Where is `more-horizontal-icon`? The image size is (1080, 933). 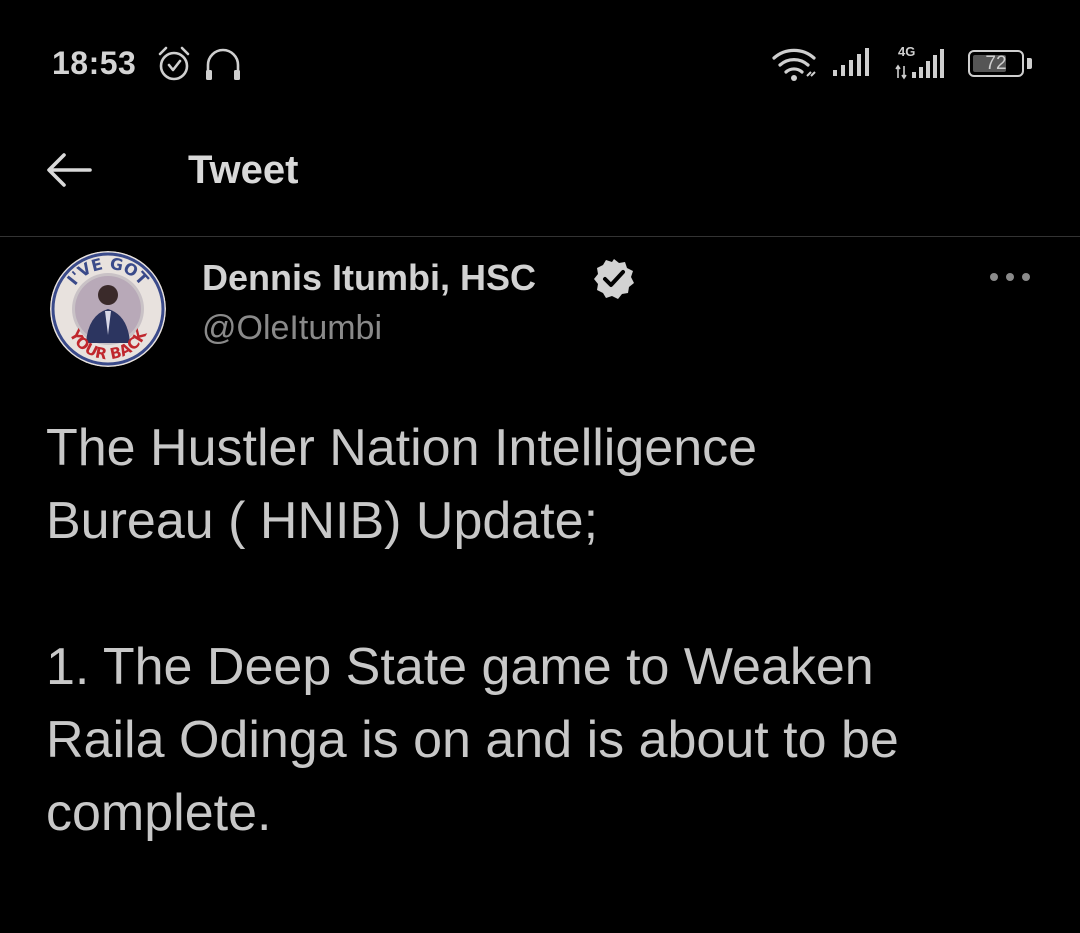 more-horizontal-icon is located at coordinates (1010, 277).